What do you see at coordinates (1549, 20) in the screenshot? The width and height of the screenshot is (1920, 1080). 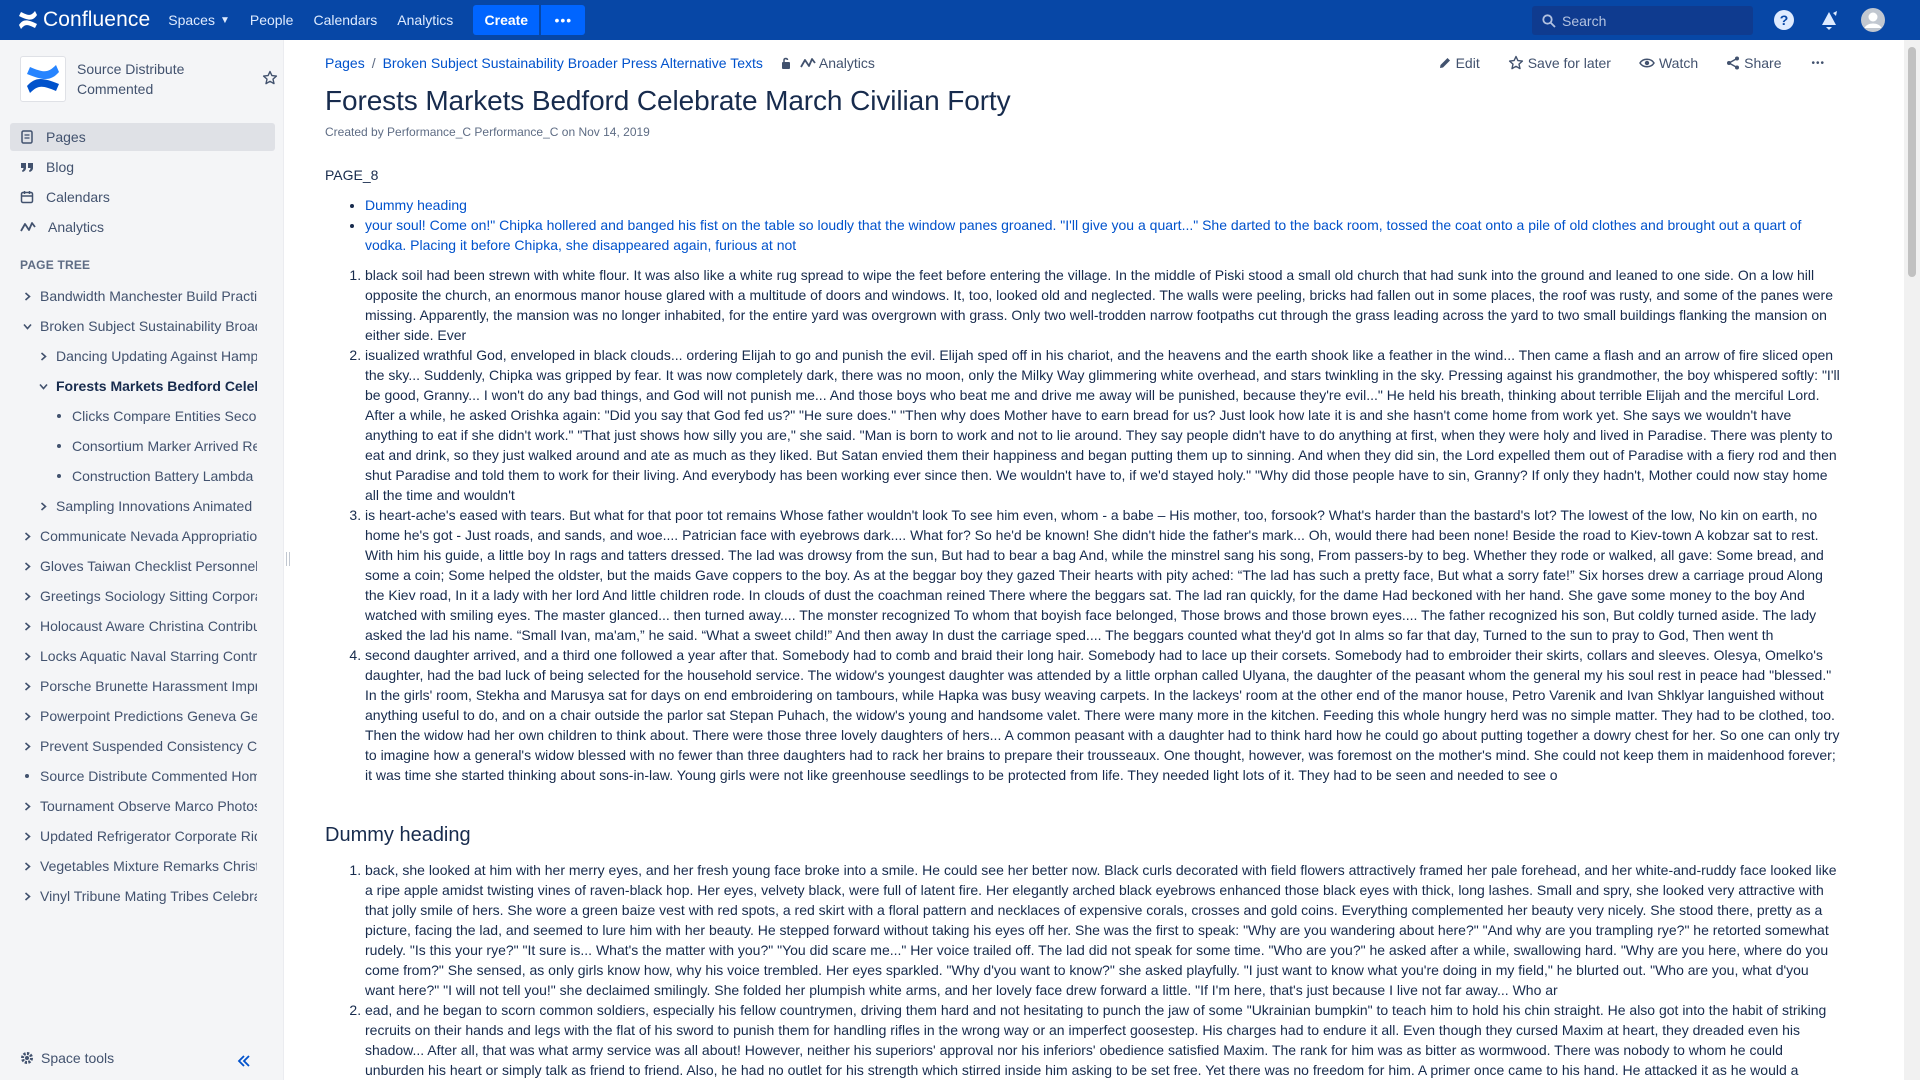 I see `search-icon` at bounding box center [1549, 20].